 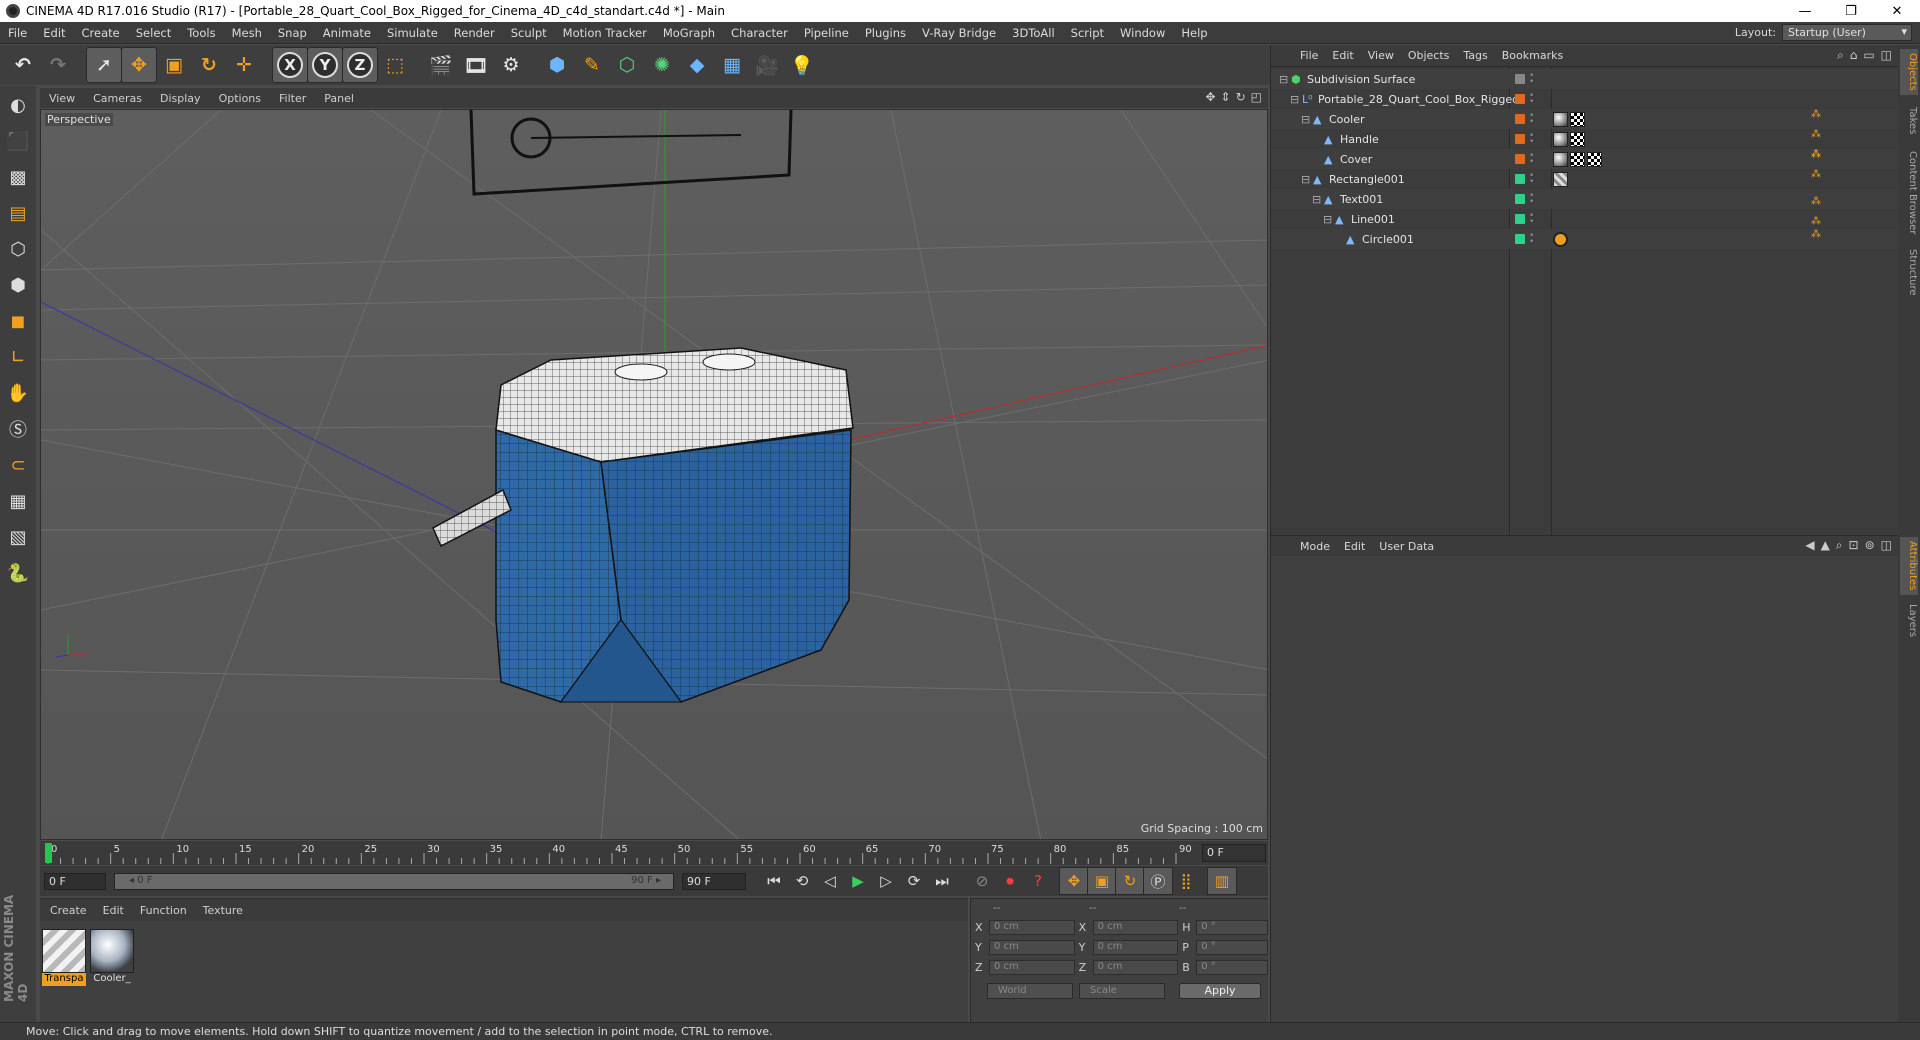 What do you see at coordinates (240, 98) in the screenshot?
I see `viewport-menu-options: Options` at bounding box center [240, 98].